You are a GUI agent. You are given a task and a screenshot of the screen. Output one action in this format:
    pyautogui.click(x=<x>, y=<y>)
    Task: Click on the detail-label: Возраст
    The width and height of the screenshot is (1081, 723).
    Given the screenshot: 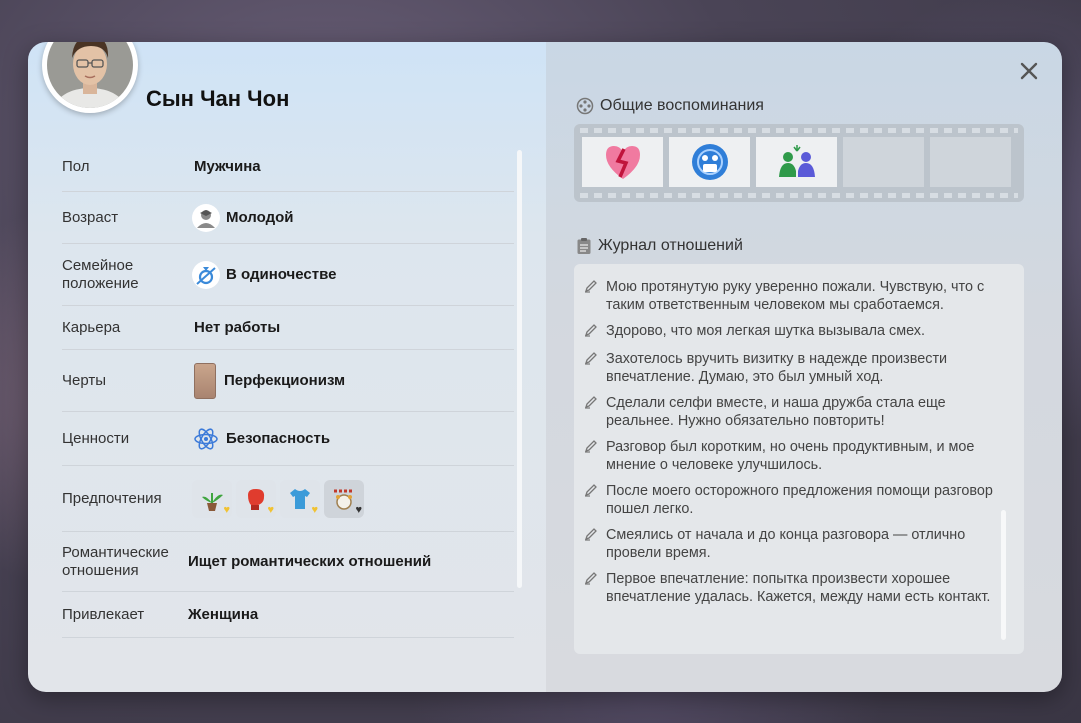 What is the action you would take?
    pyautogui.click(x=90, y=217)
    